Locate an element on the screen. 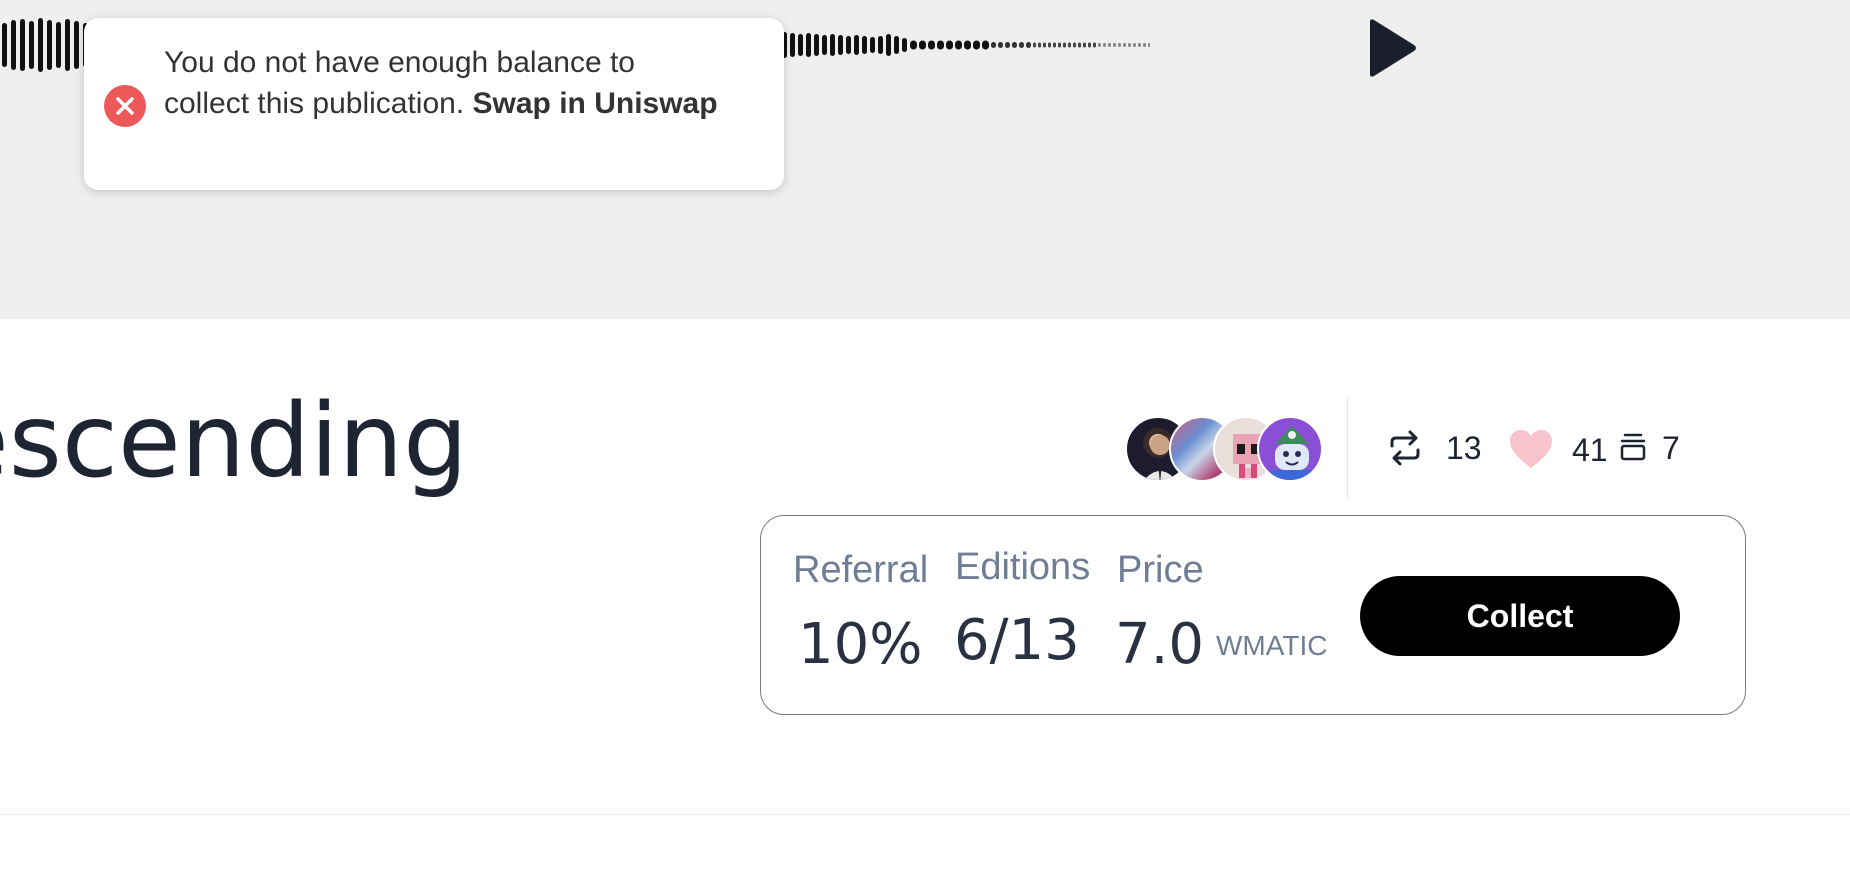  mirror-count: 13 is located at coordinates (1464, 448).